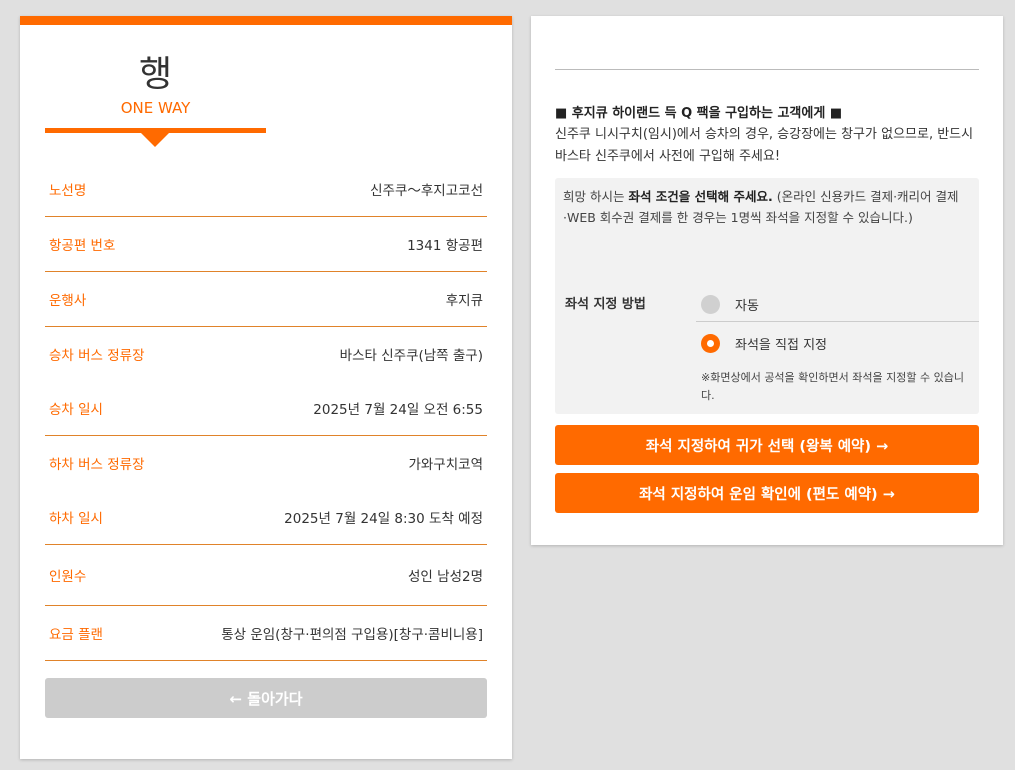 The height and width of the screenshot is (770, 1015). What do you see at coordinates (710, 343) in the screenshot?
I see `radio-selected-icon` at bounding box center [710, 343].